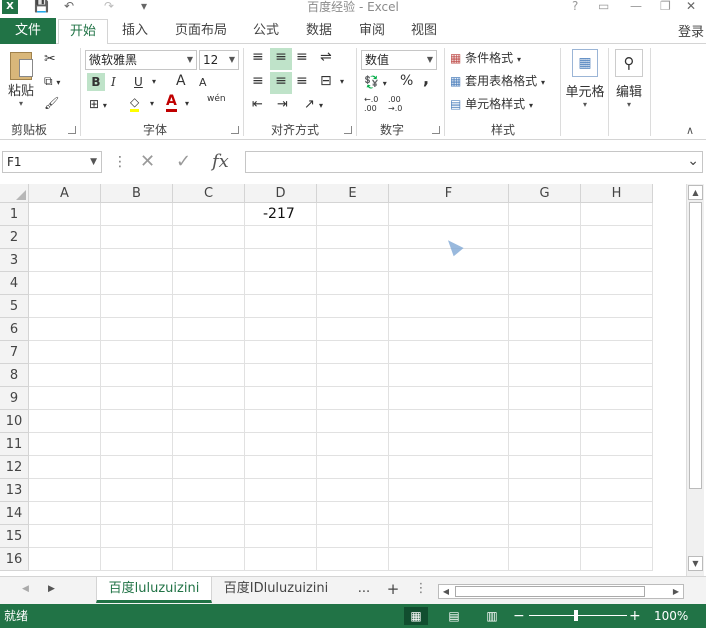 Image resolution: width=706 pixels, height=628 pixels. I want to click on sheet-tab: 百度luluzuizini, so click(154, 590).